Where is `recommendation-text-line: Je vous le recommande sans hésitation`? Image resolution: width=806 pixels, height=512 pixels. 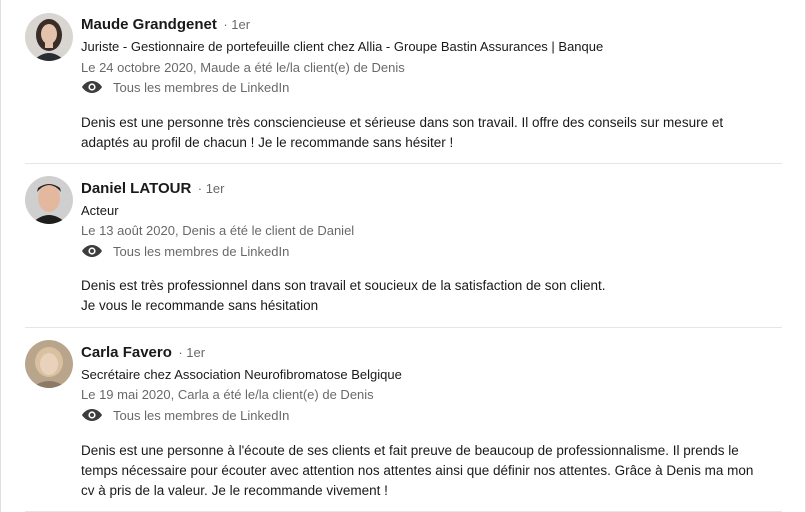
recommendation-text-line: Je vous le recommande sans hésitation is located at coordinates (200, 305).